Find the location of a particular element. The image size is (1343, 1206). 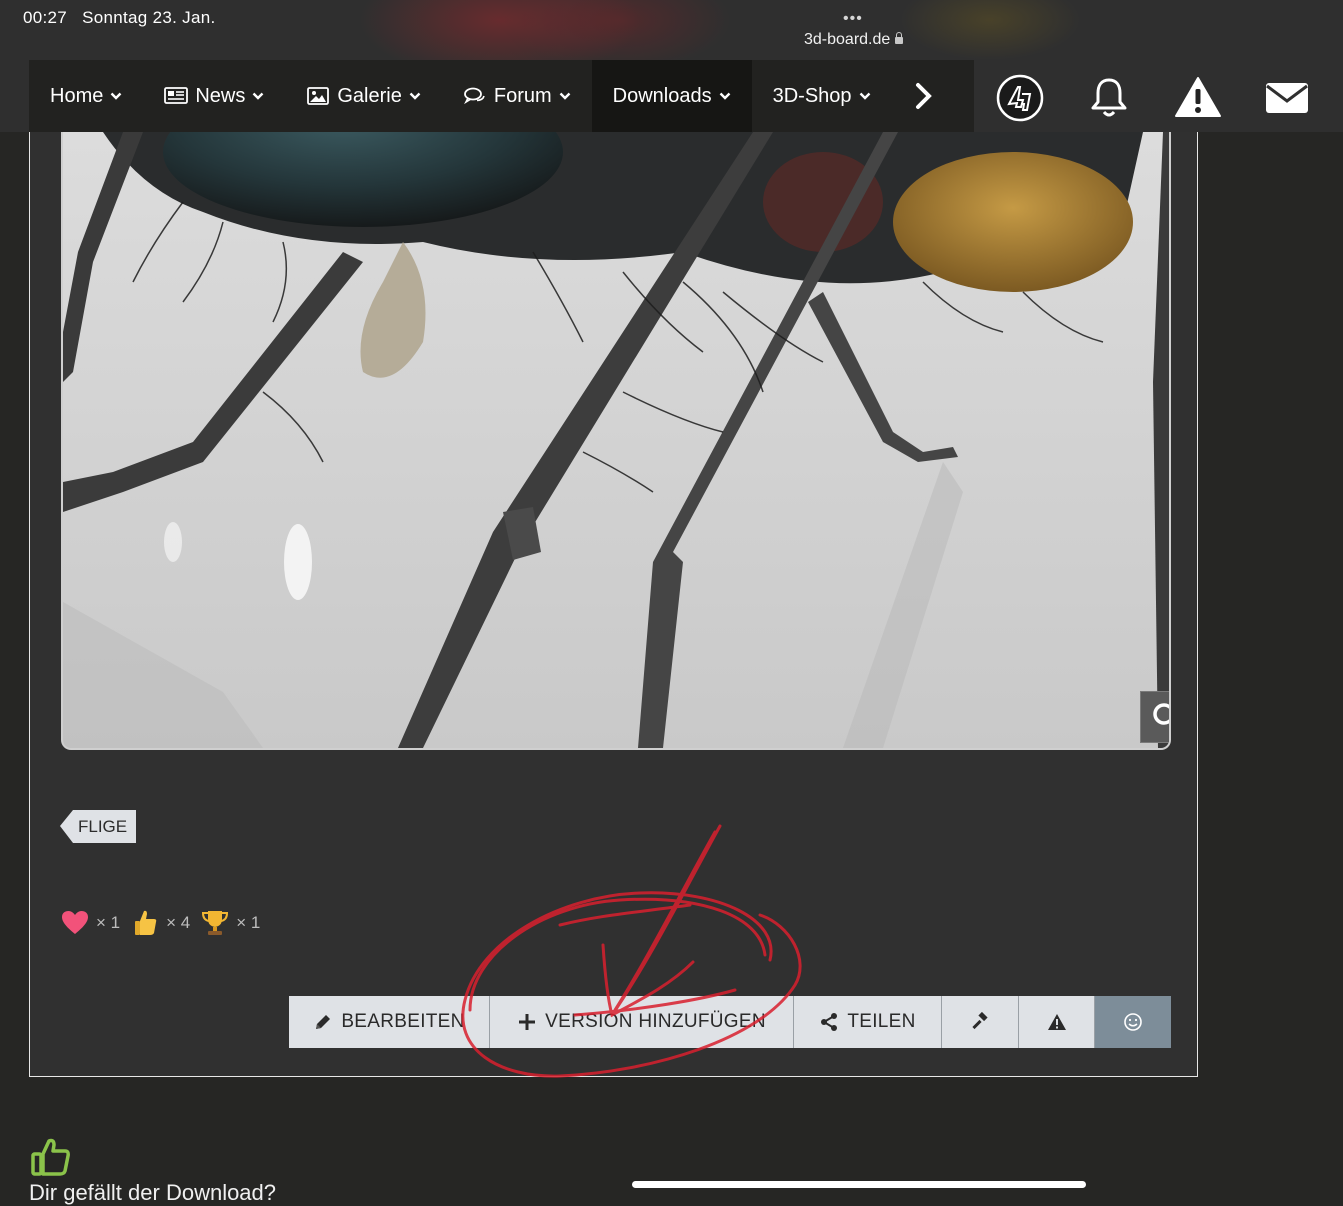

nav-item-galerie: Galerie is located at coordinates (363, 96).